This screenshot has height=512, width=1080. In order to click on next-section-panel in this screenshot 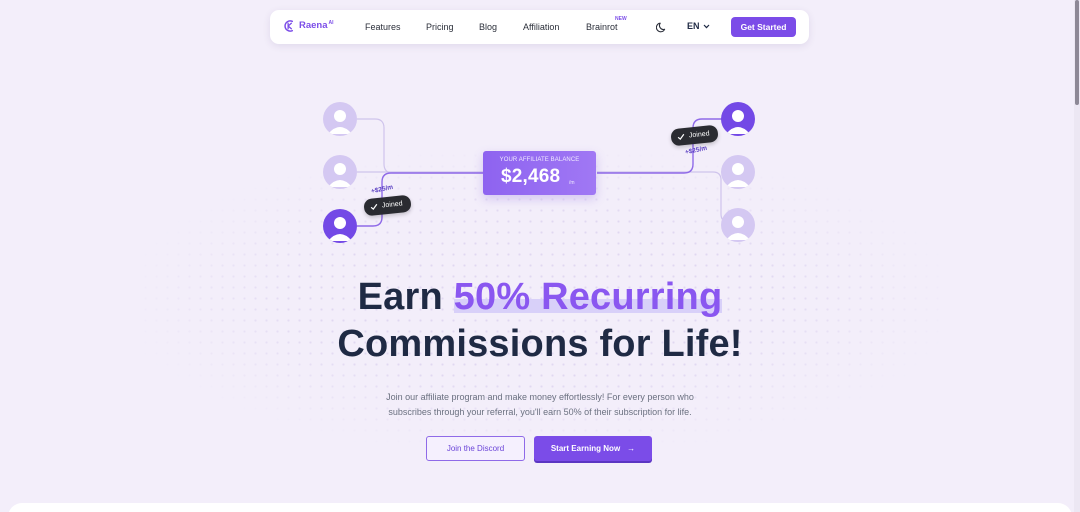, I will do `click(540, 507)`.